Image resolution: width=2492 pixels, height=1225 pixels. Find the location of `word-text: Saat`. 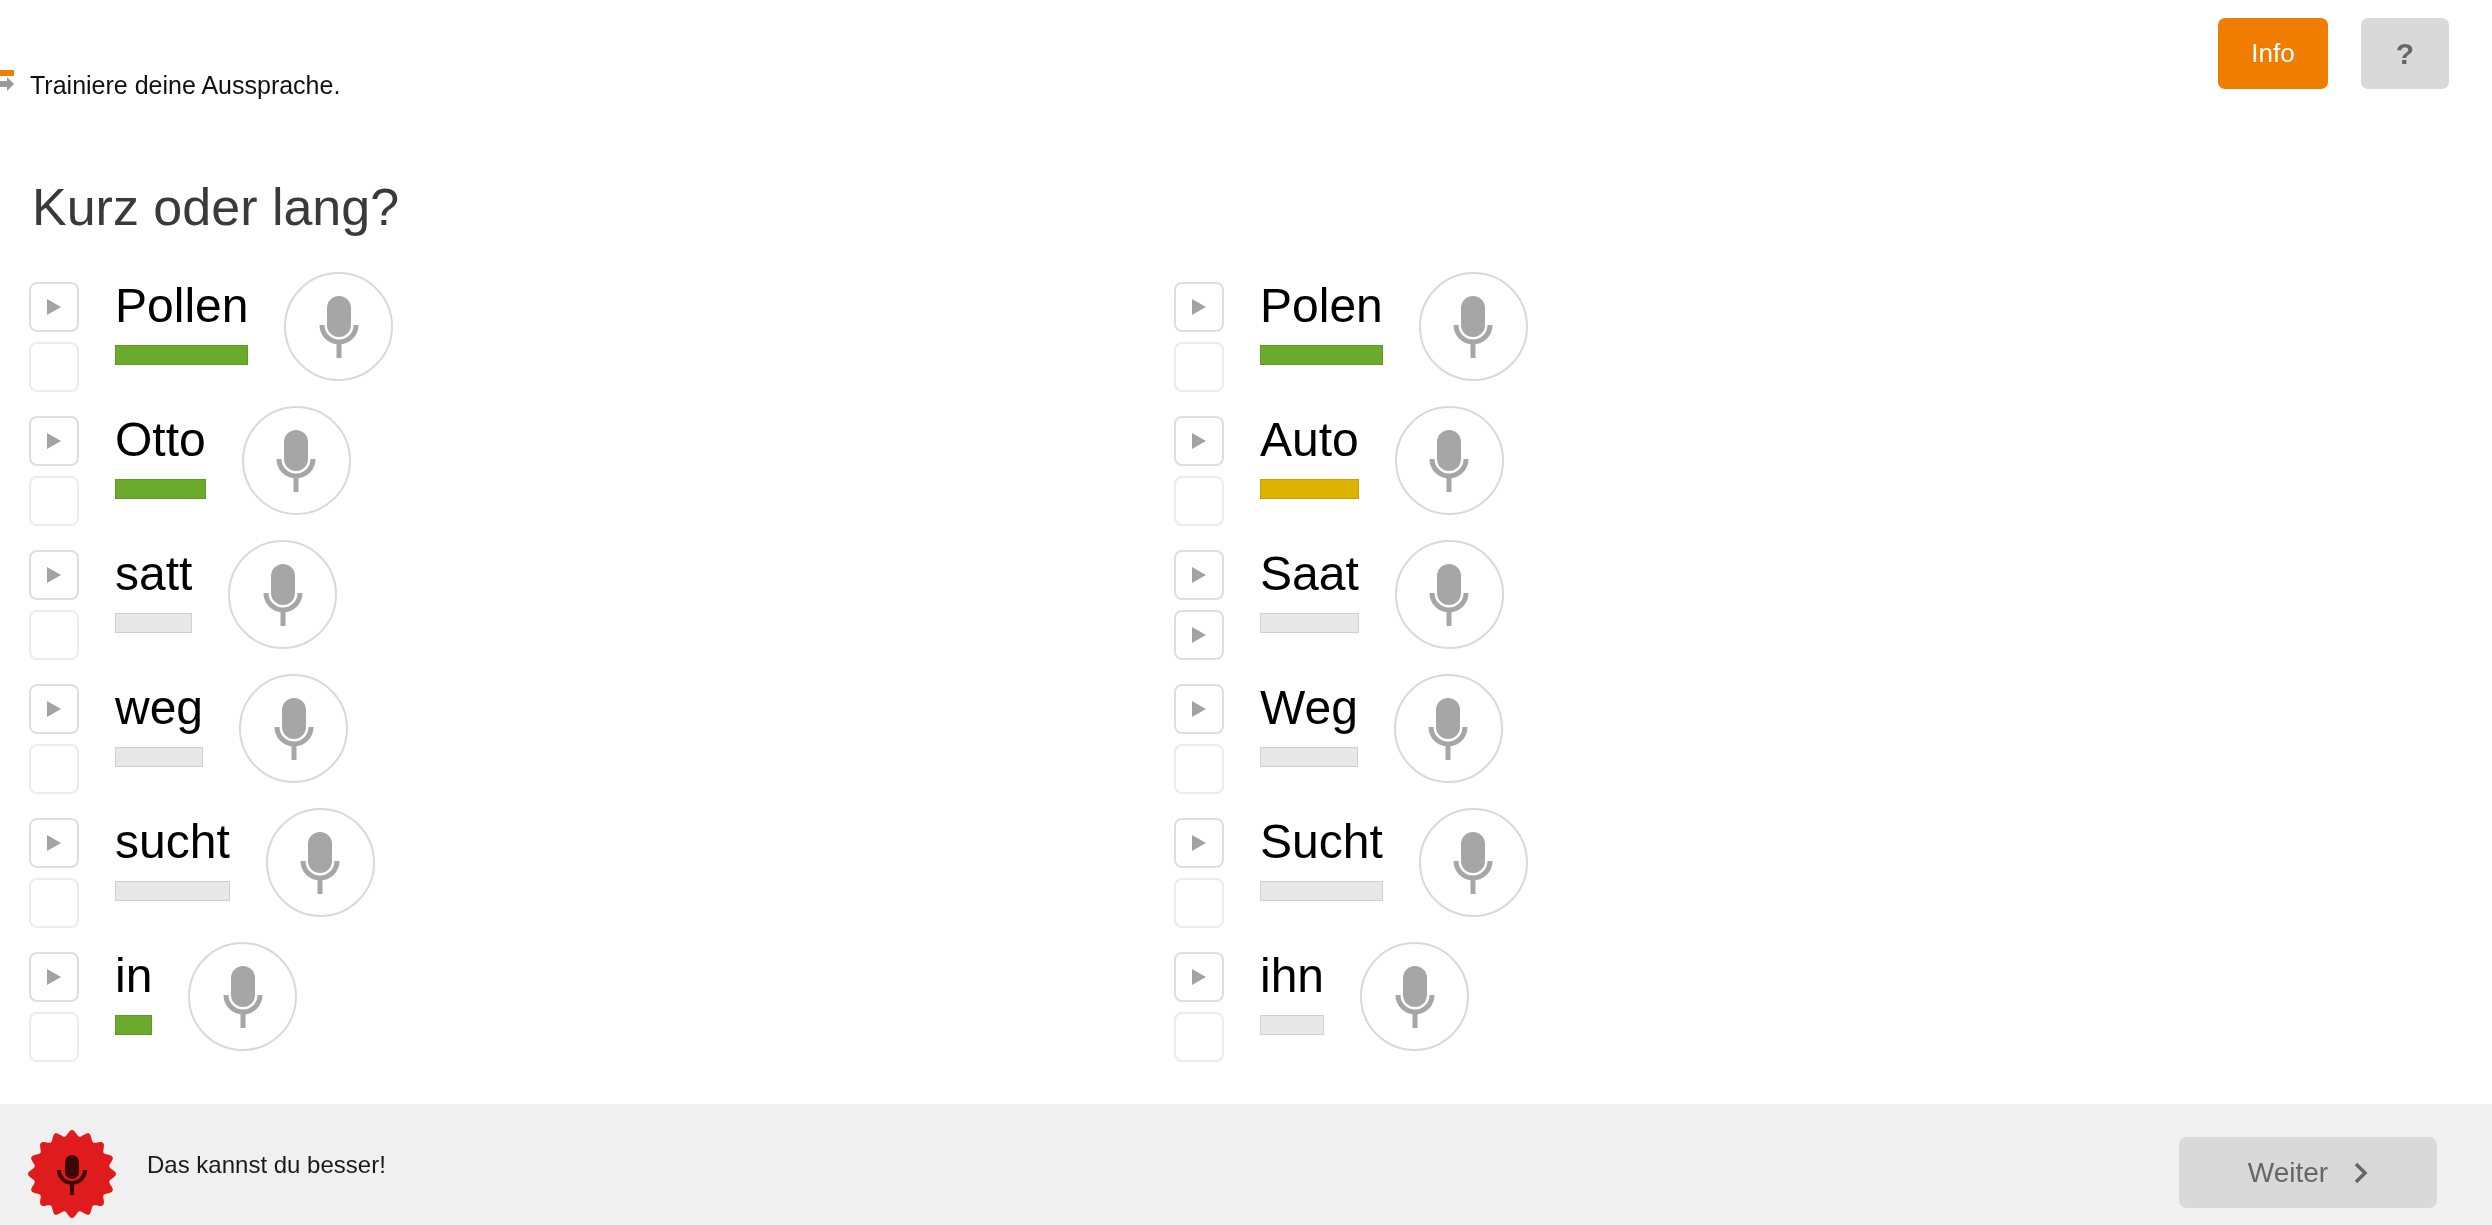

word-text: Saat is located at coordinates (1309, 574).